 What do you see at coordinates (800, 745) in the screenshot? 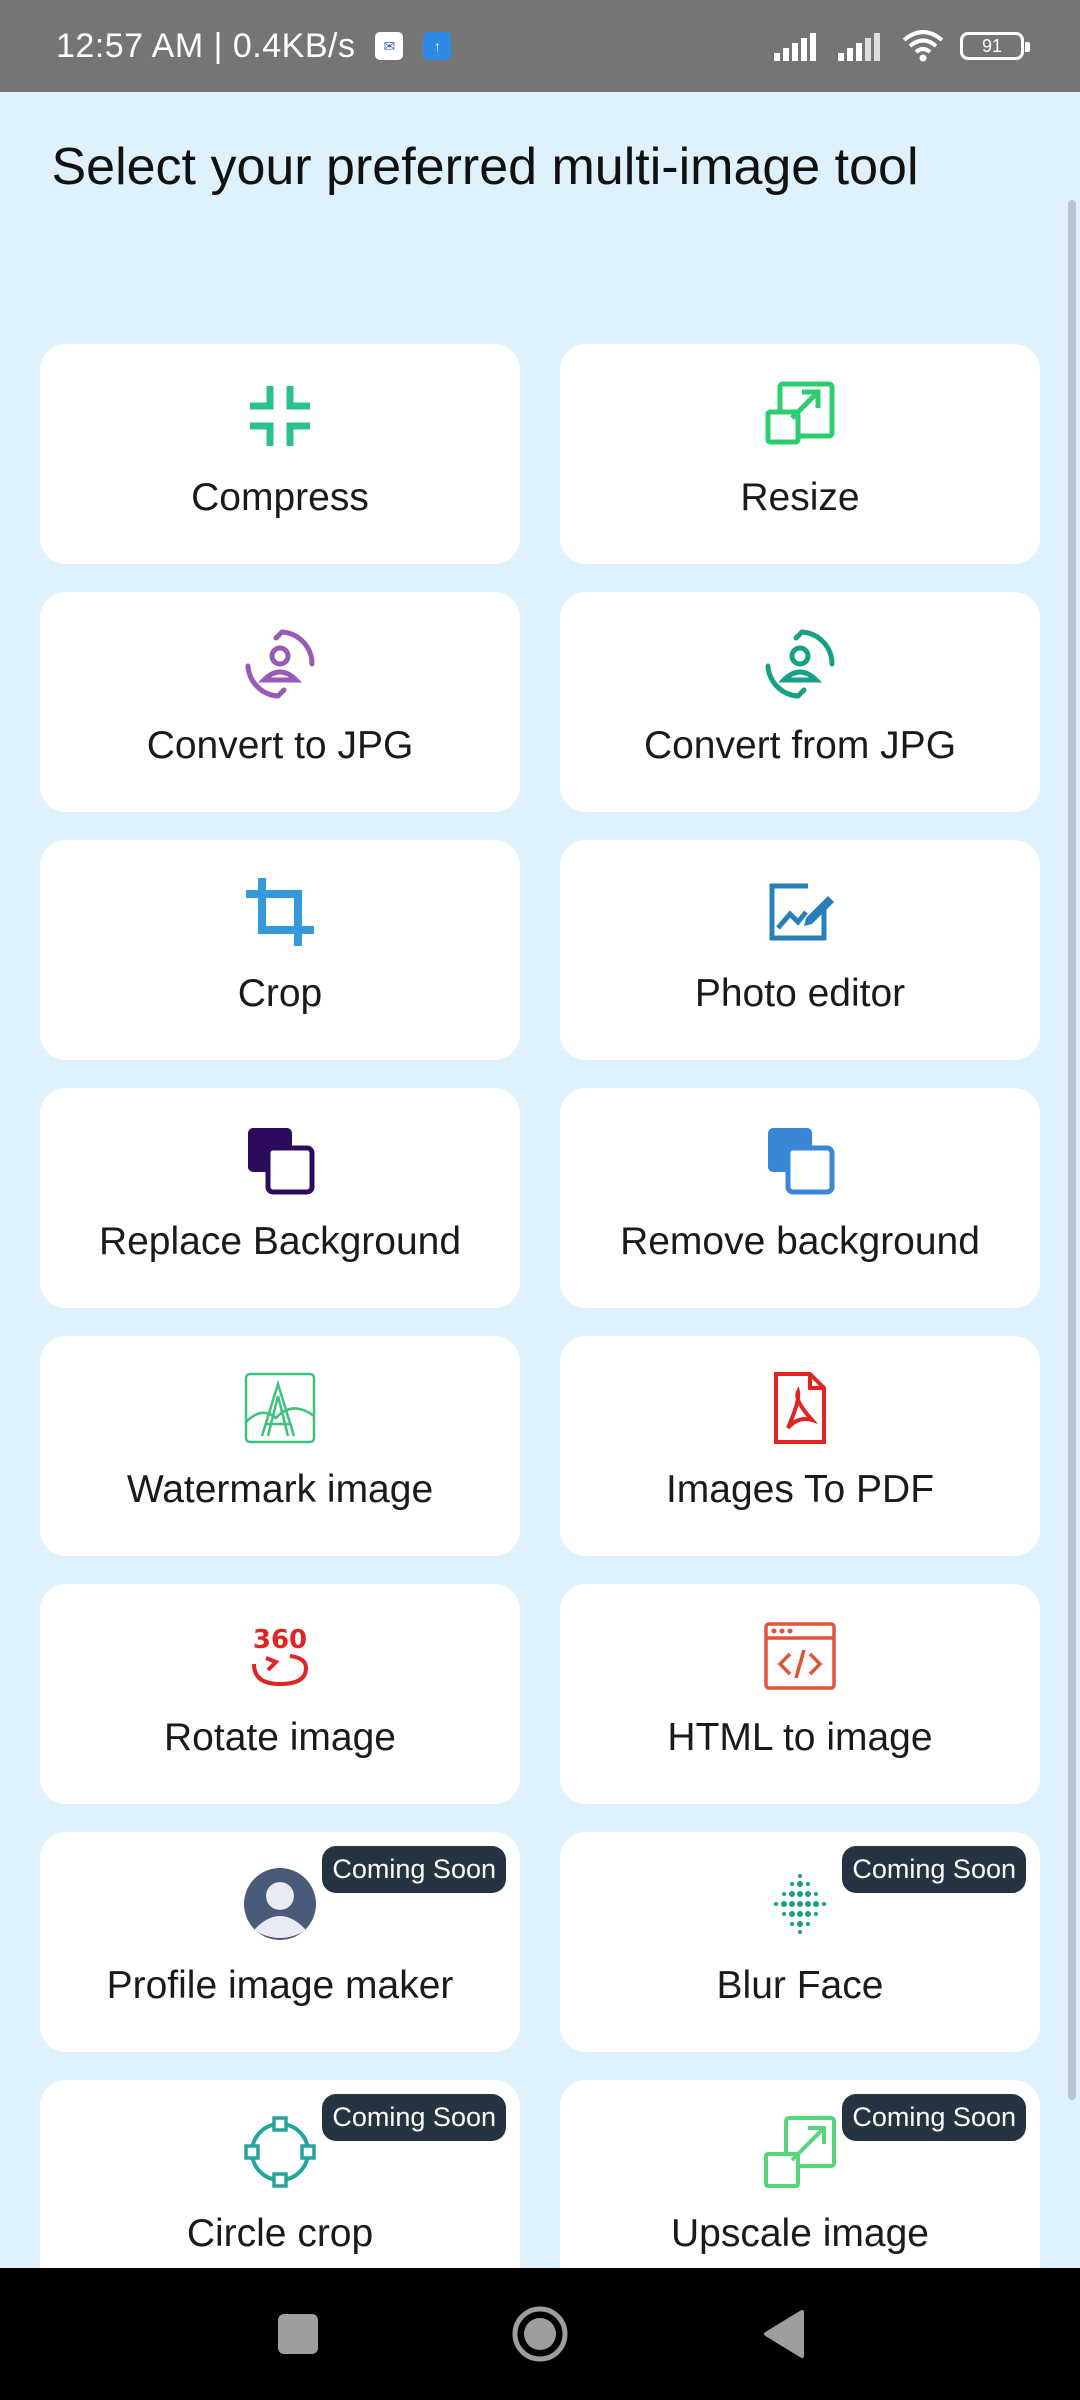
I see `tool-label: Convert from JPG` at bounding box center [800, 745].